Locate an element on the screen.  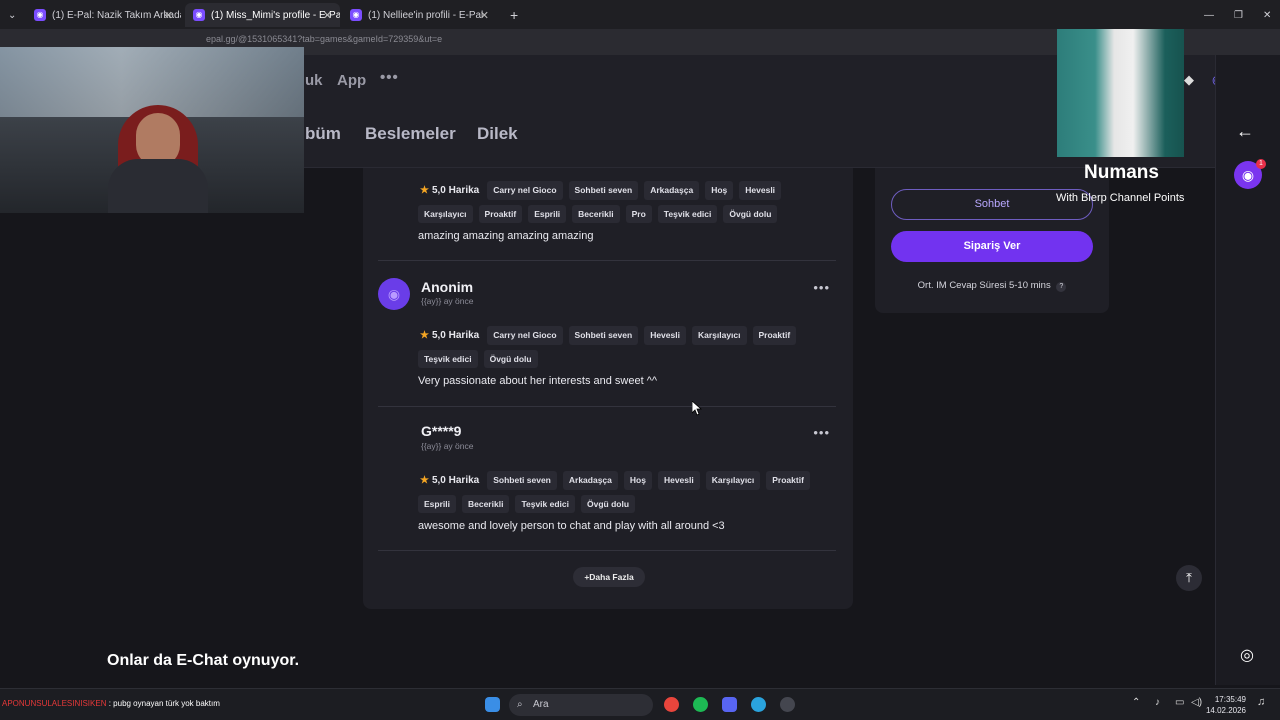
nav-item-feeds: Beslemeler is located at coordinates (410, 134).